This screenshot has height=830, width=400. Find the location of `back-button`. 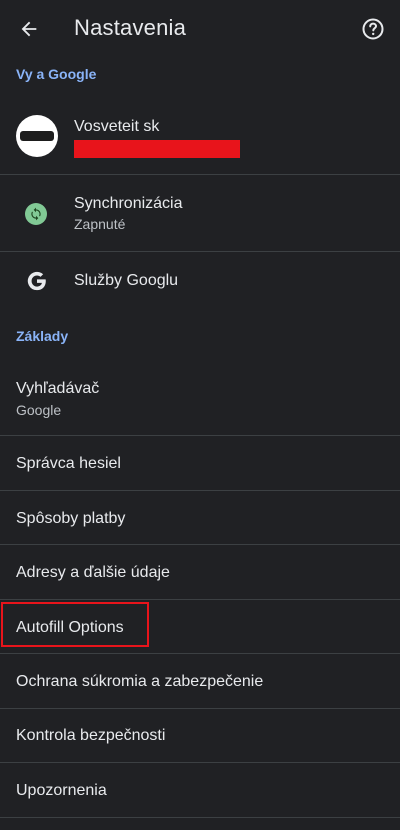

back-button is located at coordinates (29, 29).